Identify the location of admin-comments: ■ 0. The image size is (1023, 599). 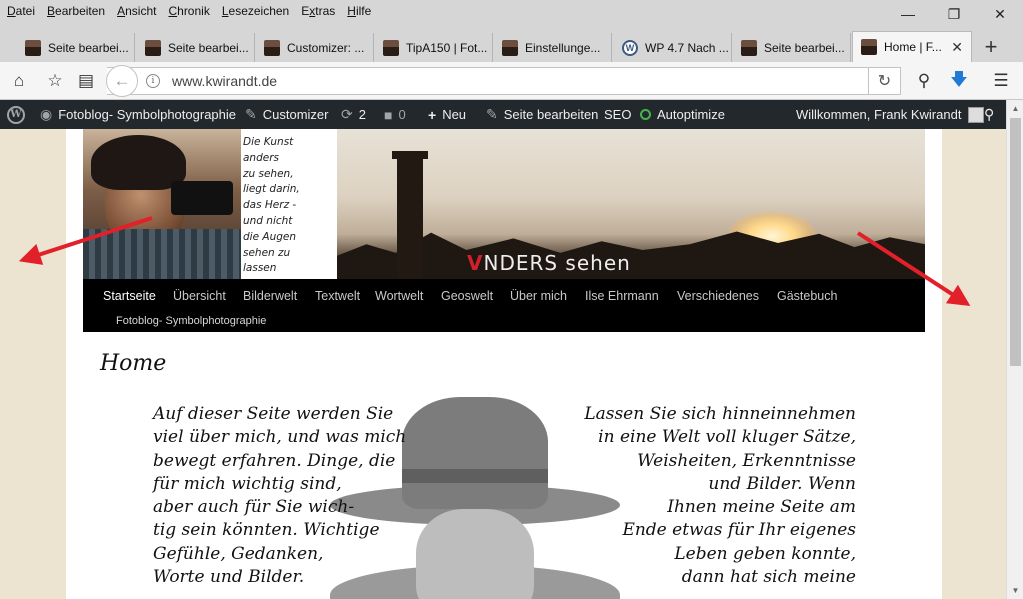
(395, 114).